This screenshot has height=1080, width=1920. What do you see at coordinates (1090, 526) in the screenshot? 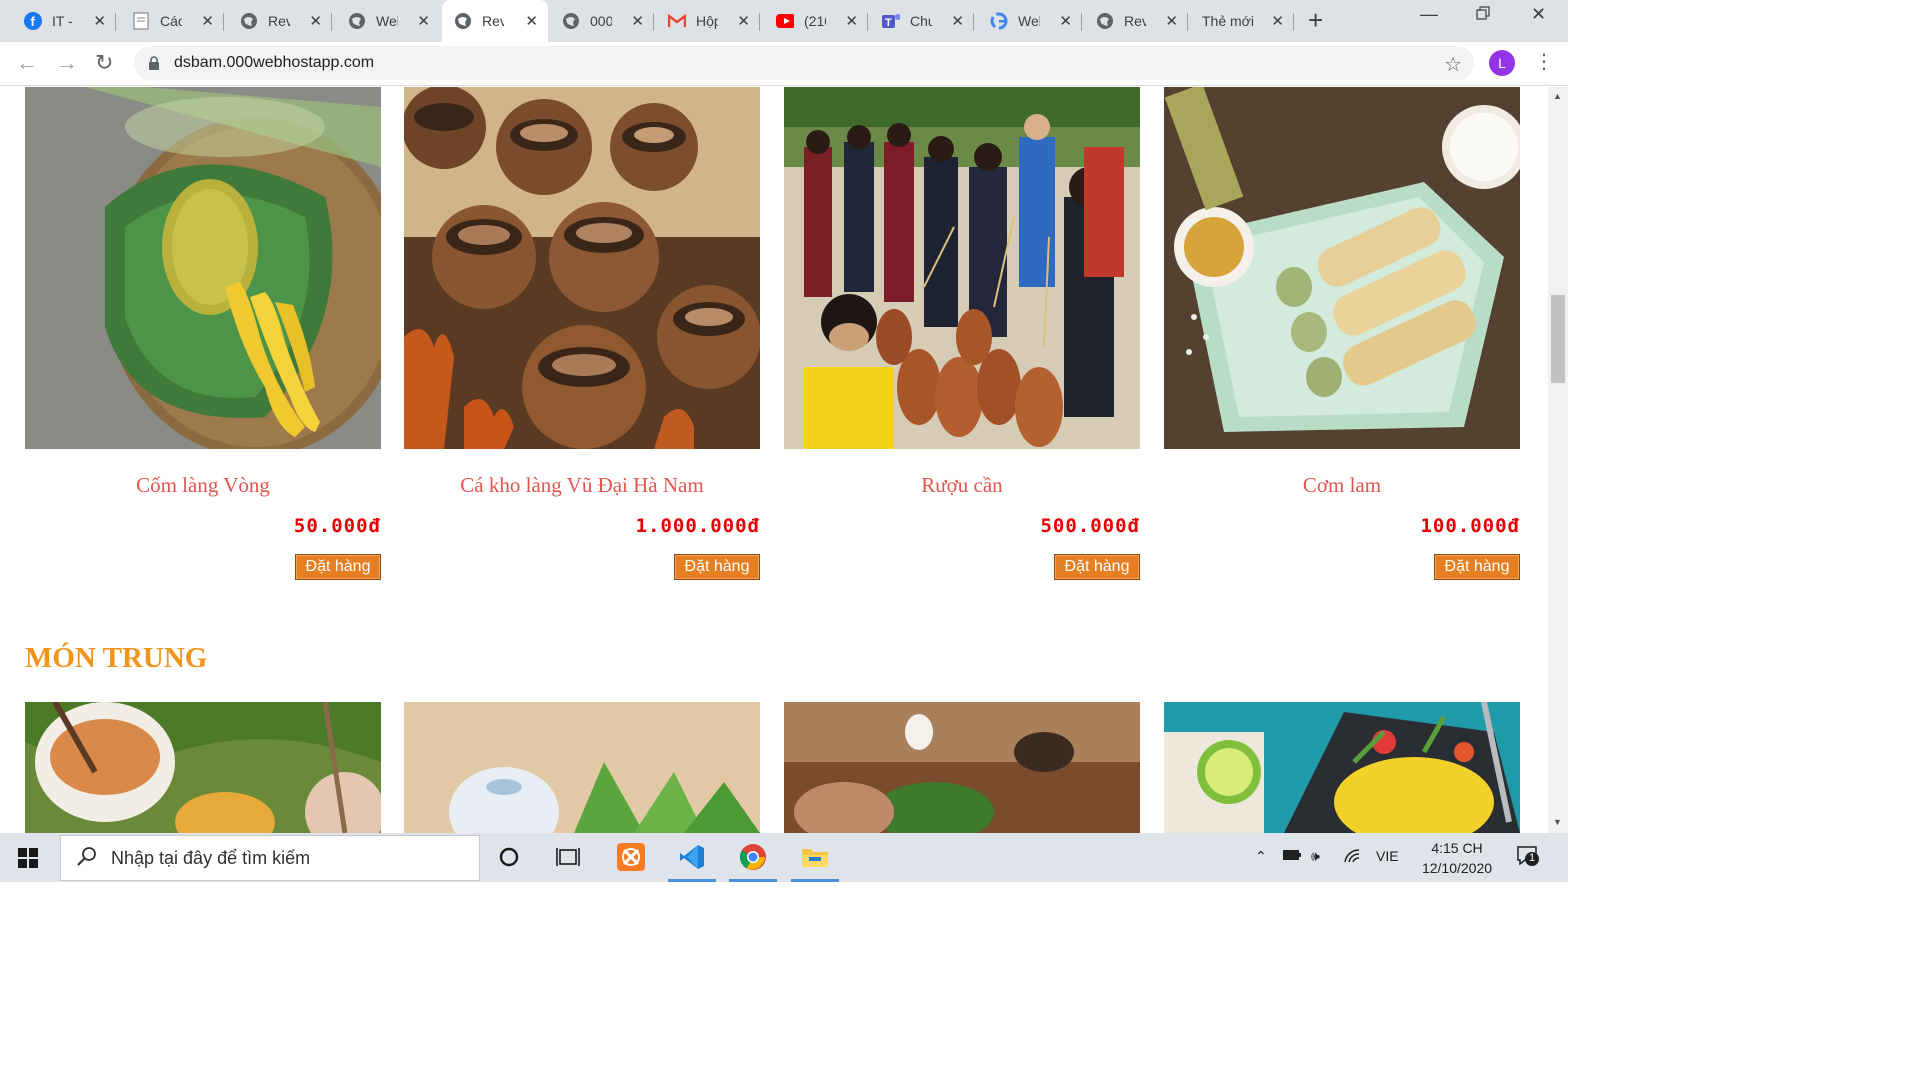
I see `product-price: 500.000đ` at bounding box center [1090, 526].